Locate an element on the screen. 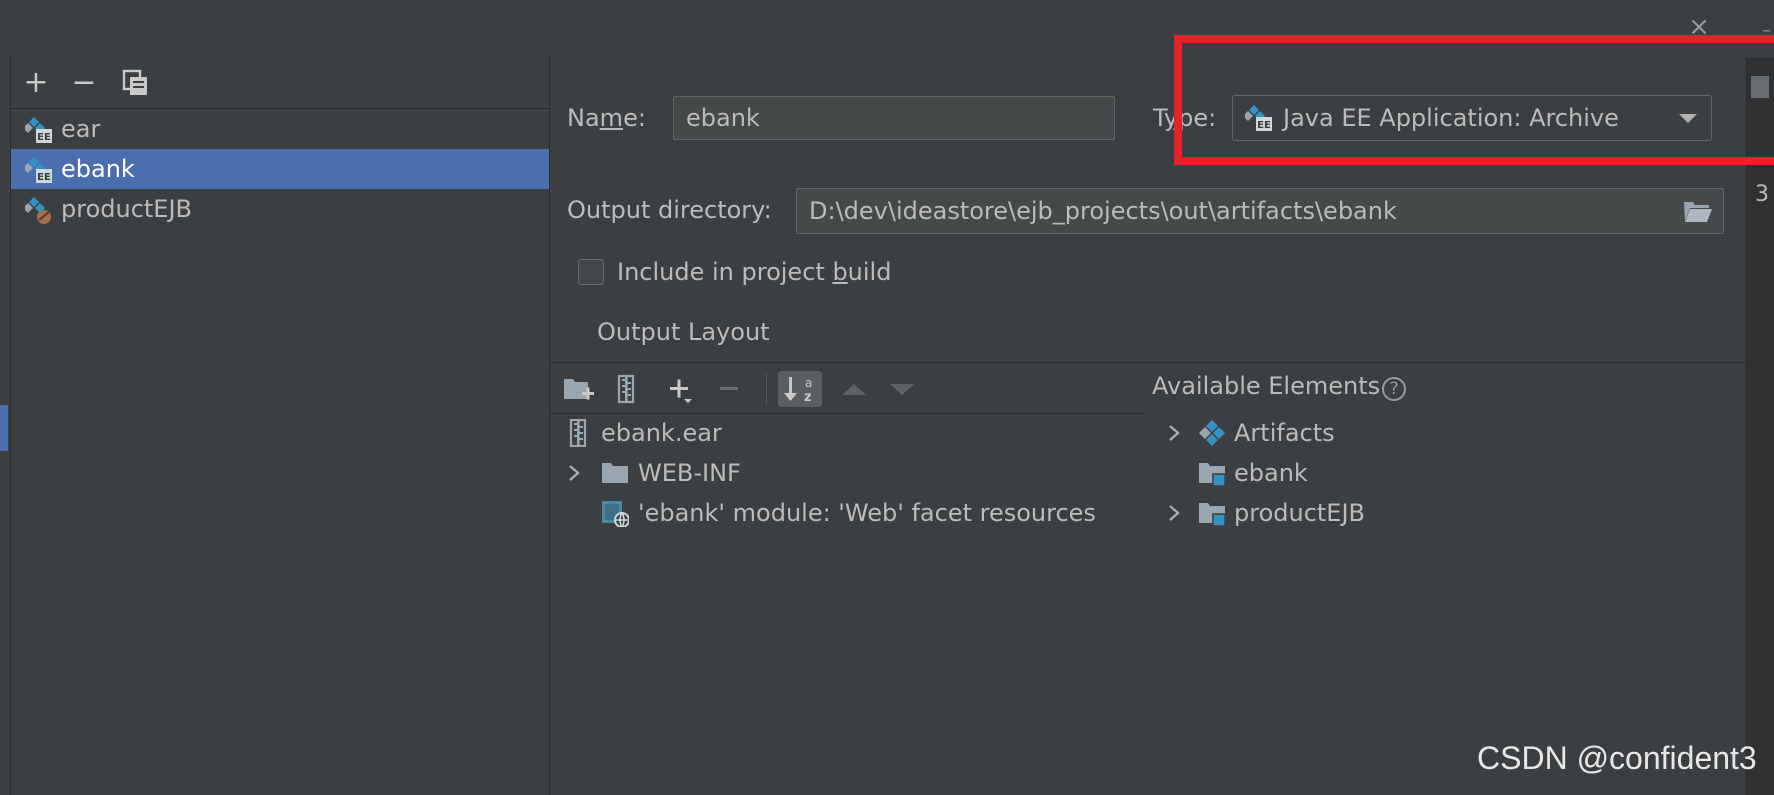  folder-open-icon is located at coordinates (1698, 211).